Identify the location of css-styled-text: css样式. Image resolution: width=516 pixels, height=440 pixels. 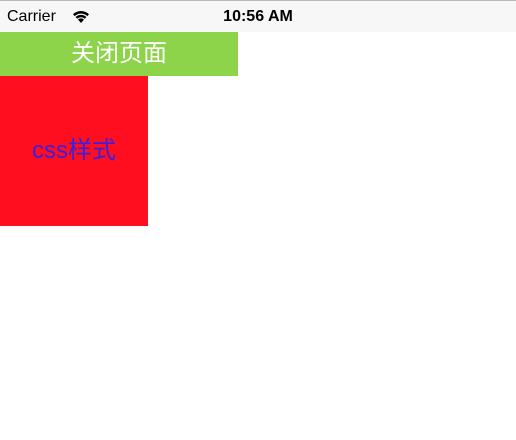
(74, 150).